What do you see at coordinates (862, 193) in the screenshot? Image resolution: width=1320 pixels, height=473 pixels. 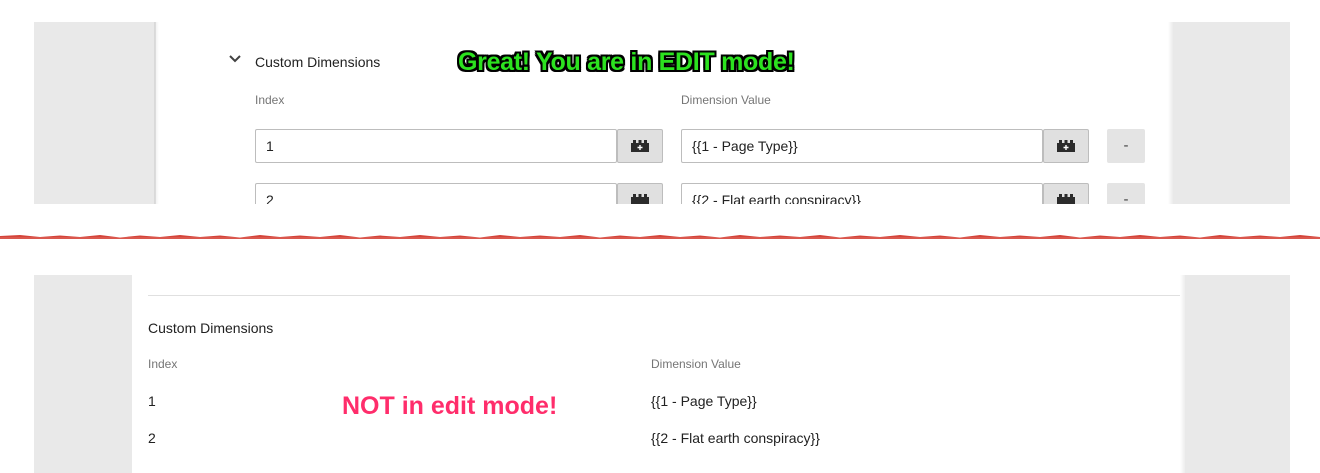 I see `dimension-value-input: {{2 - Flat earth conspiracy}}` at bounding box center [862, 193].